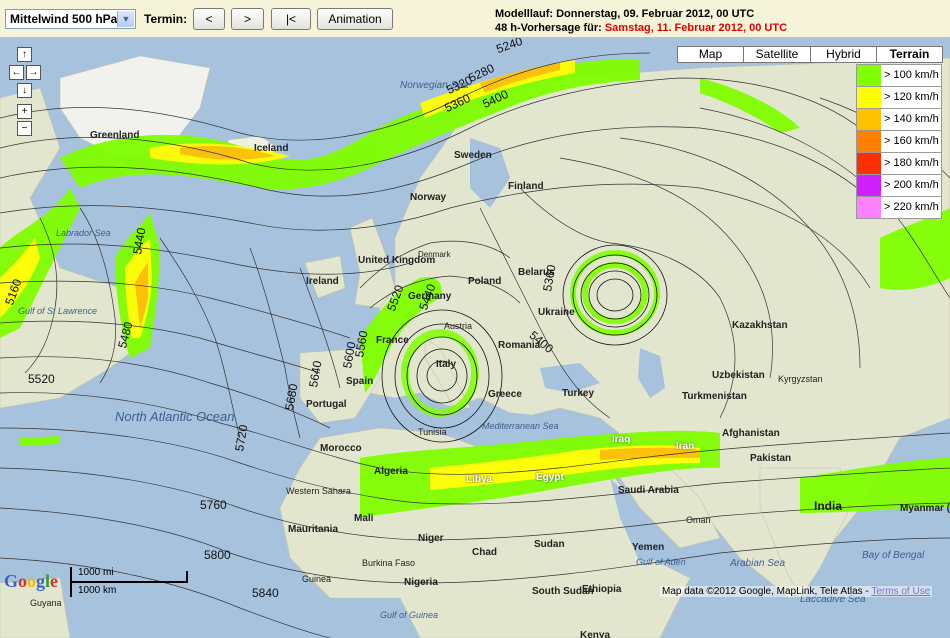 This screenshot has width=950, height=638. Describe the element at coordinates (291, 19) in the screenshot. I see `first-button: |<` at that location.